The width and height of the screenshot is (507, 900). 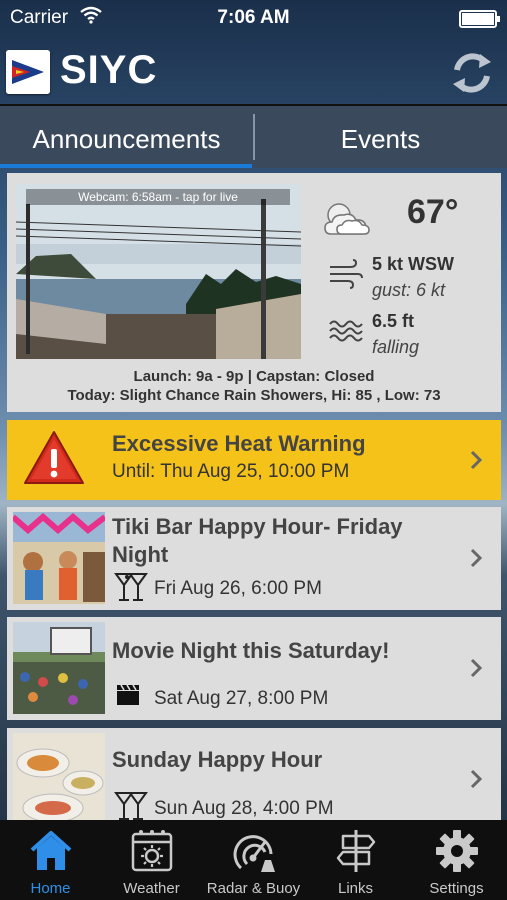 I want to click on tab-links: Links, so click(x=355, y=860).